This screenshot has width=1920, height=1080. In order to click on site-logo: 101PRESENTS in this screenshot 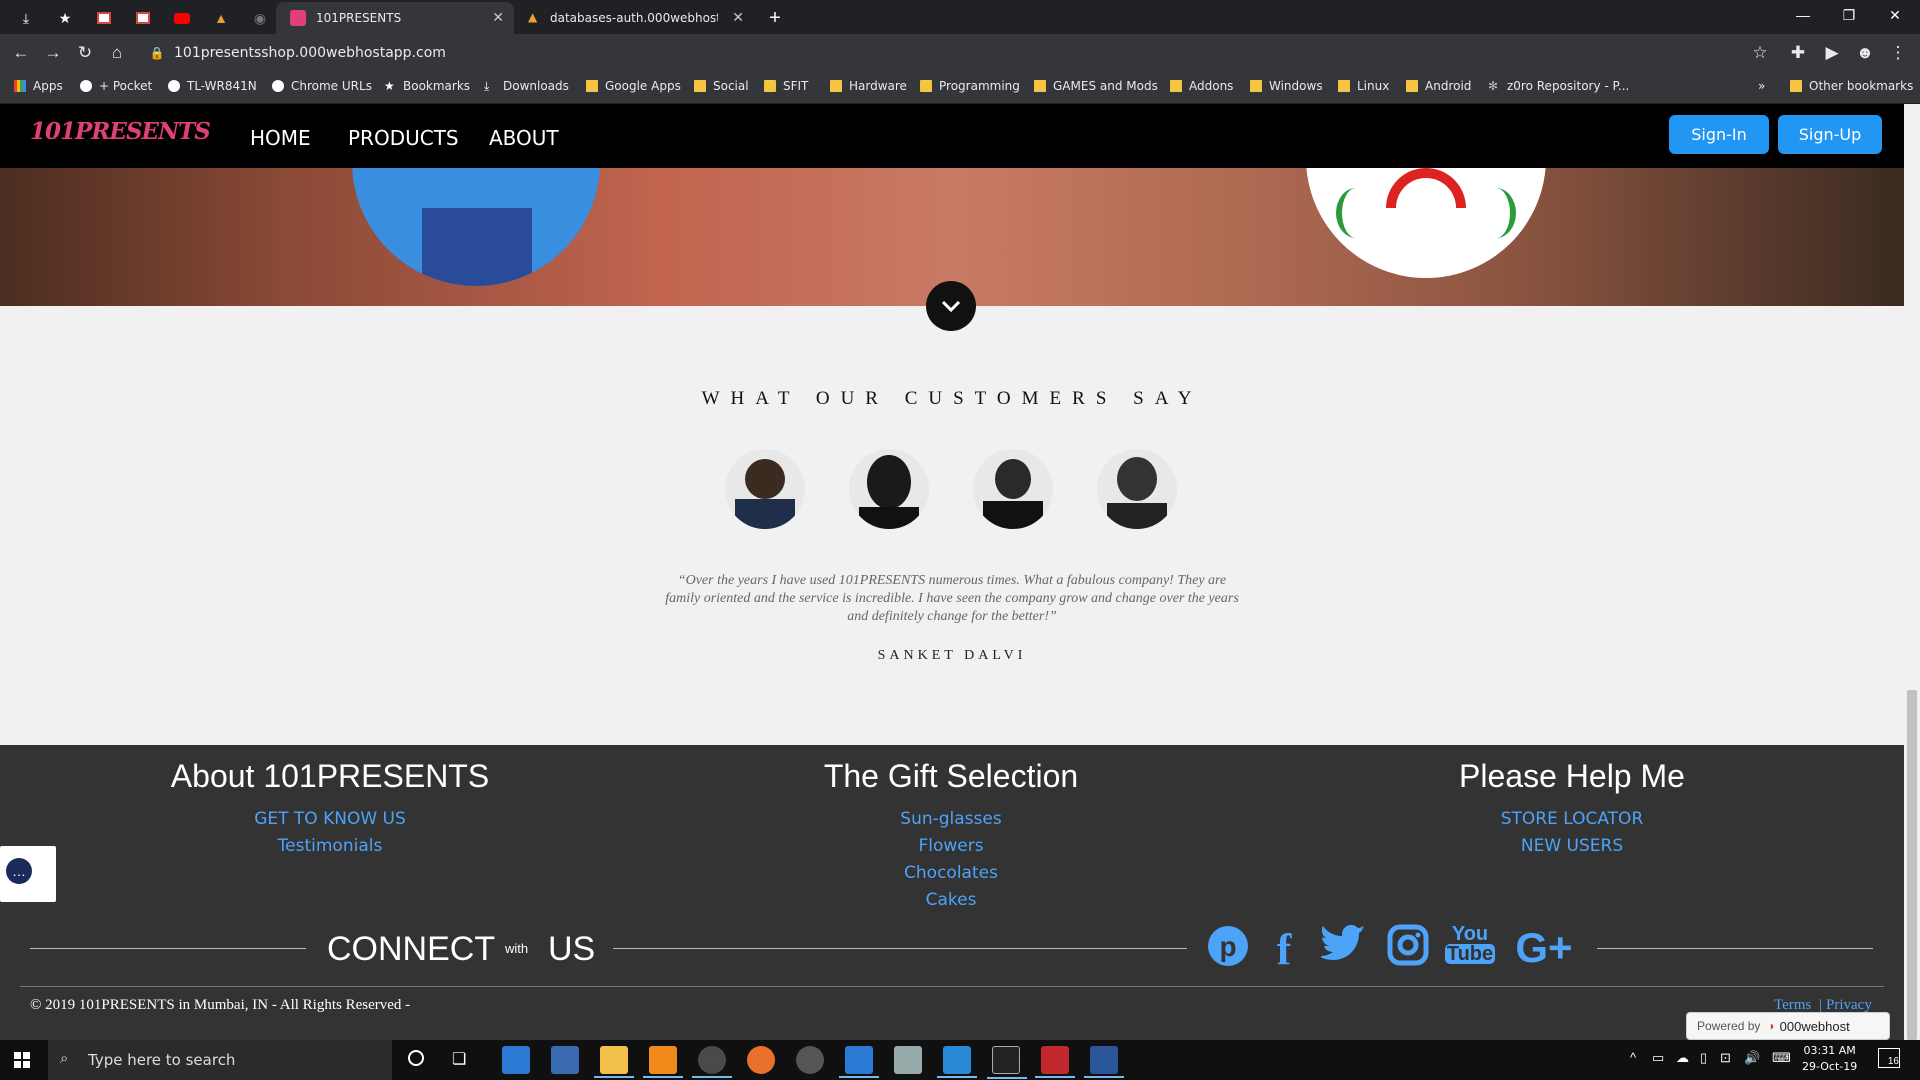, I will do `click(120, 131)`.